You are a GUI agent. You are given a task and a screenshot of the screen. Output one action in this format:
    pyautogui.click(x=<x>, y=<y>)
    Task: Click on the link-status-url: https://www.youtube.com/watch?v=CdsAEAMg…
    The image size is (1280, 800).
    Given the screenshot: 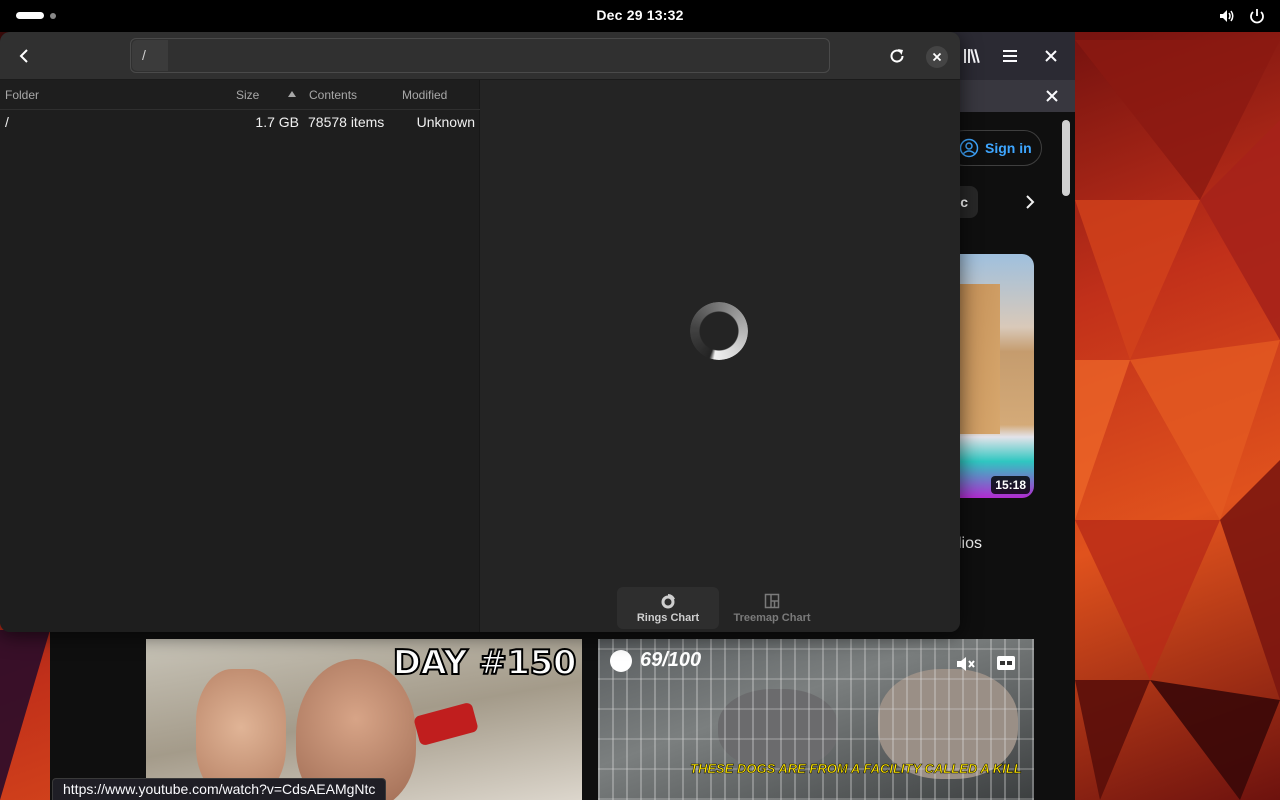 What is the action you would take?
    pyautogui.click(x=219, y=789)
    